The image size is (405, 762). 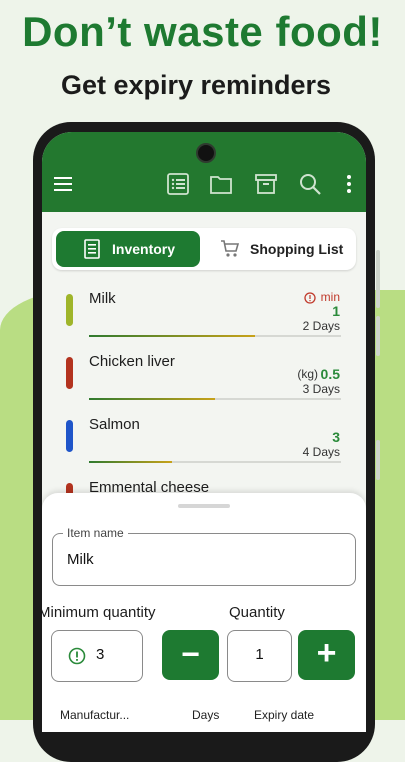 I want to click on cart-icon, so click(x=230, y=248).